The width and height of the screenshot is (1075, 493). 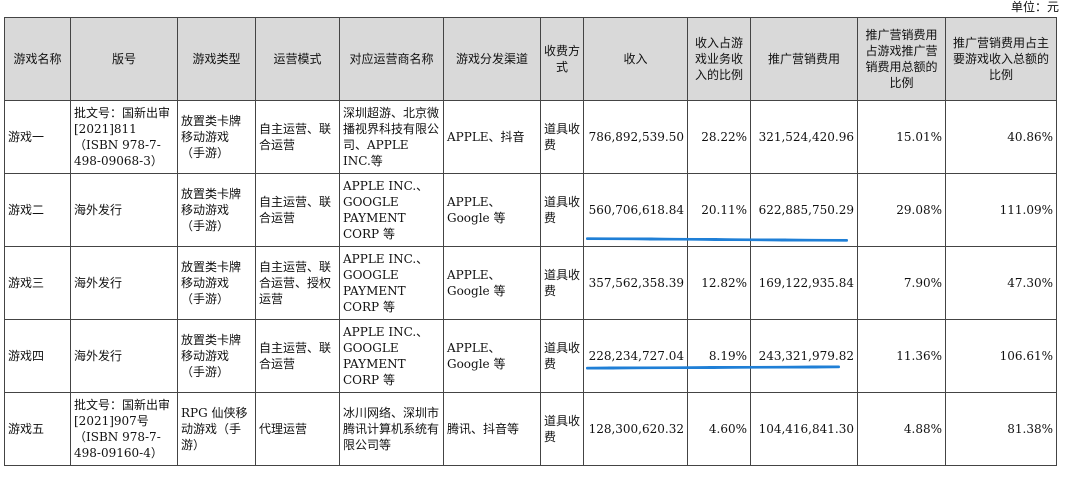 What do you see at coordinates (492, 429) in the screenshot?
I see `channel-cell: 腾讯、抖音等` at bounding box center [492, 429].